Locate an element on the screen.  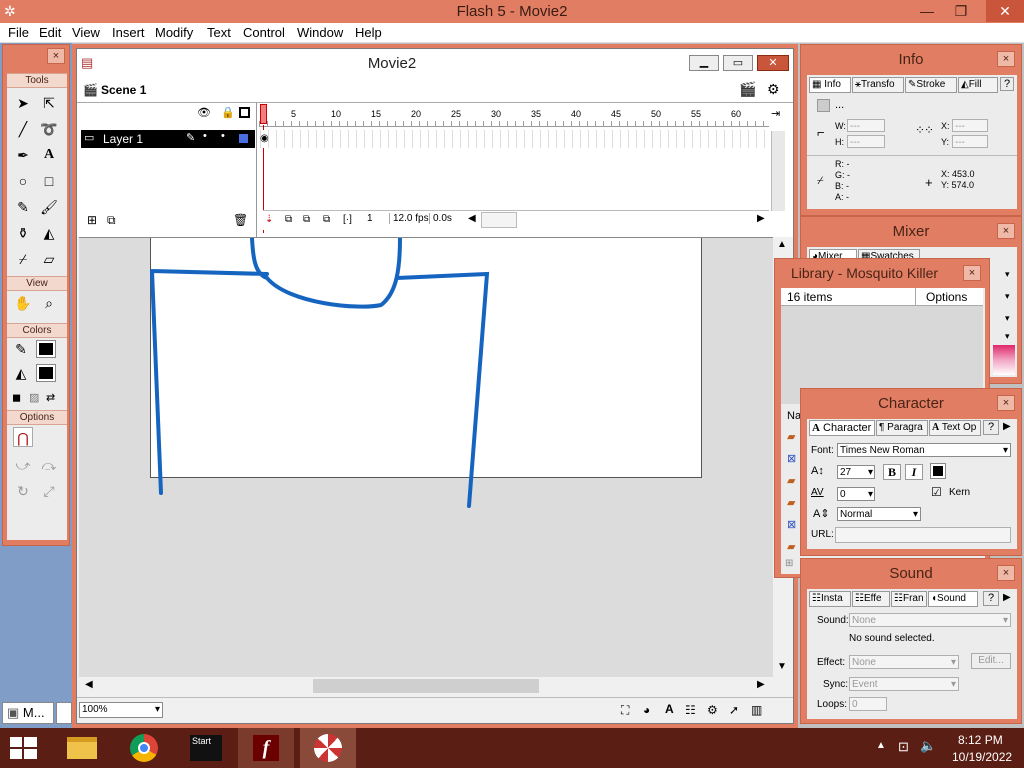
stroke-color-swatch is located at coordinates (46, 349).